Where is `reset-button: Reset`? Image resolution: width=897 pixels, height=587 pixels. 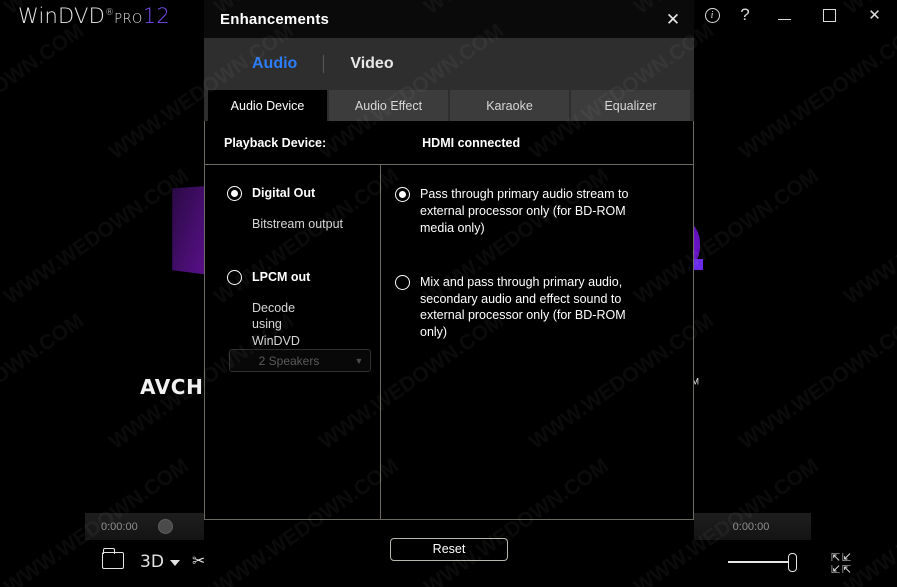
reset-button: Reset is located at coordinates (449, 549).